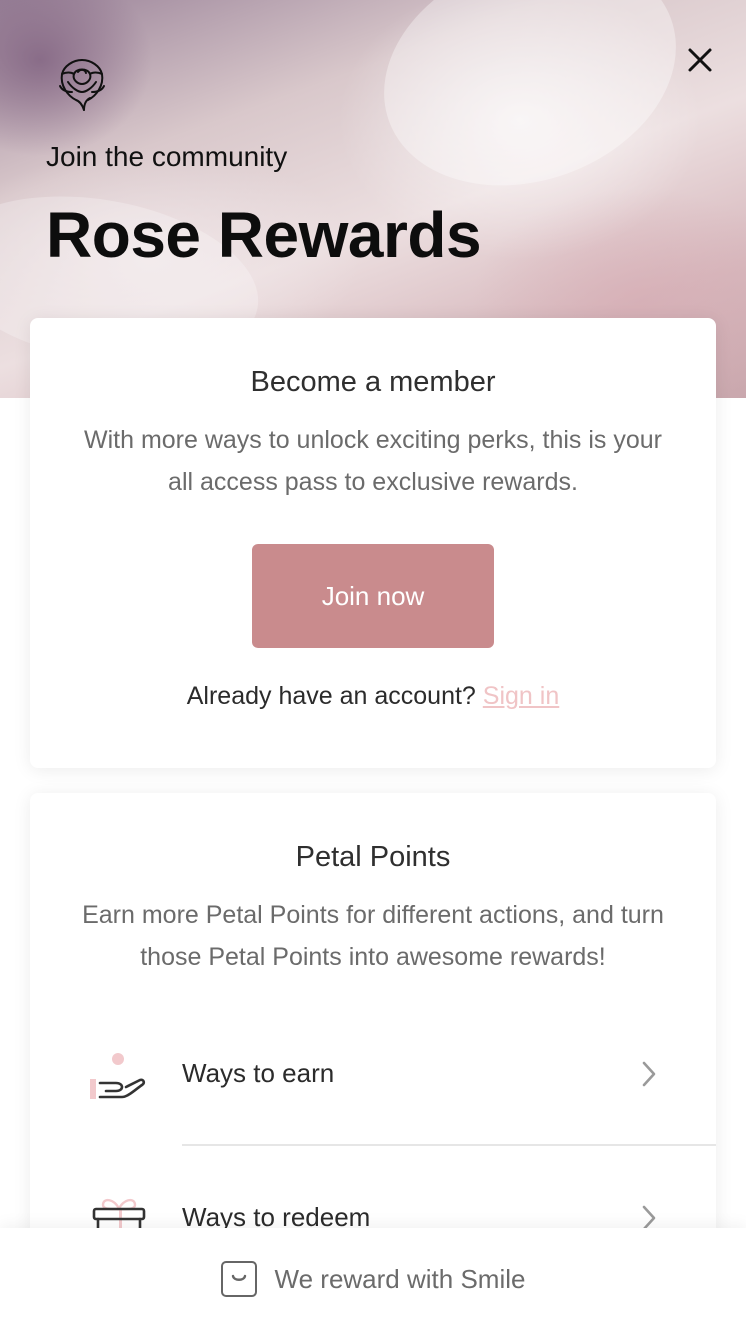  Describe the element at coordinates (530, 112) in the screenshot. I see `hero-petal-decoration` at that location.